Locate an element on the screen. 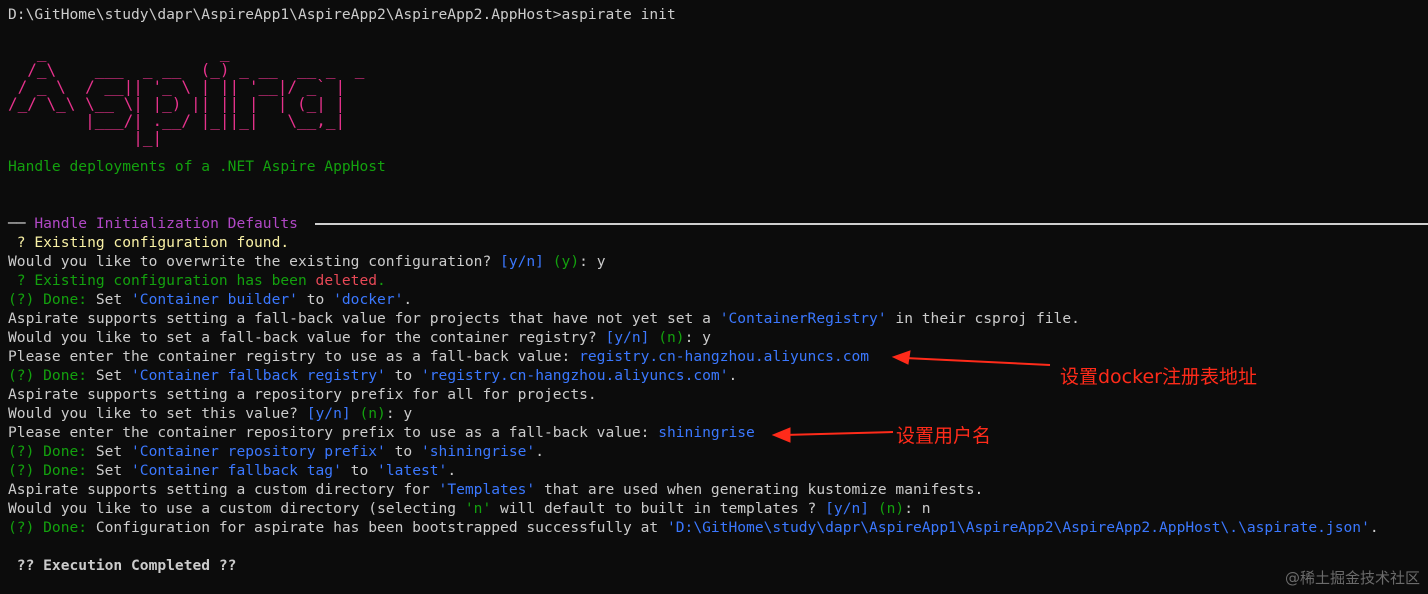 This screenshot has height=594, width=1428. registry-annotation: 设置docker注册表地址 is located at coordinates (1158, 377).